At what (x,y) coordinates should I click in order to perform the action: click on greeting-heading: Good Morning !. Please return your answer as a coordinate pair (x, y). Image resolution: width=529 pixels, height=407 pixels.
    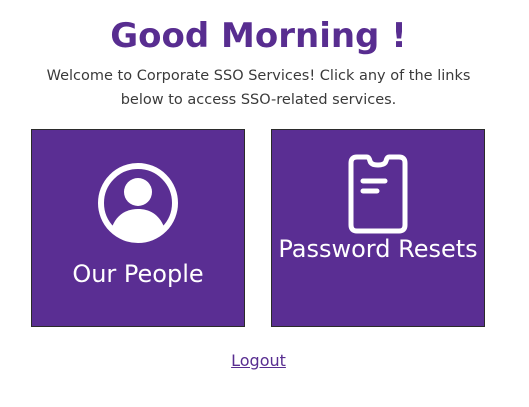
    Looking at the image, I should click on (258, 36).